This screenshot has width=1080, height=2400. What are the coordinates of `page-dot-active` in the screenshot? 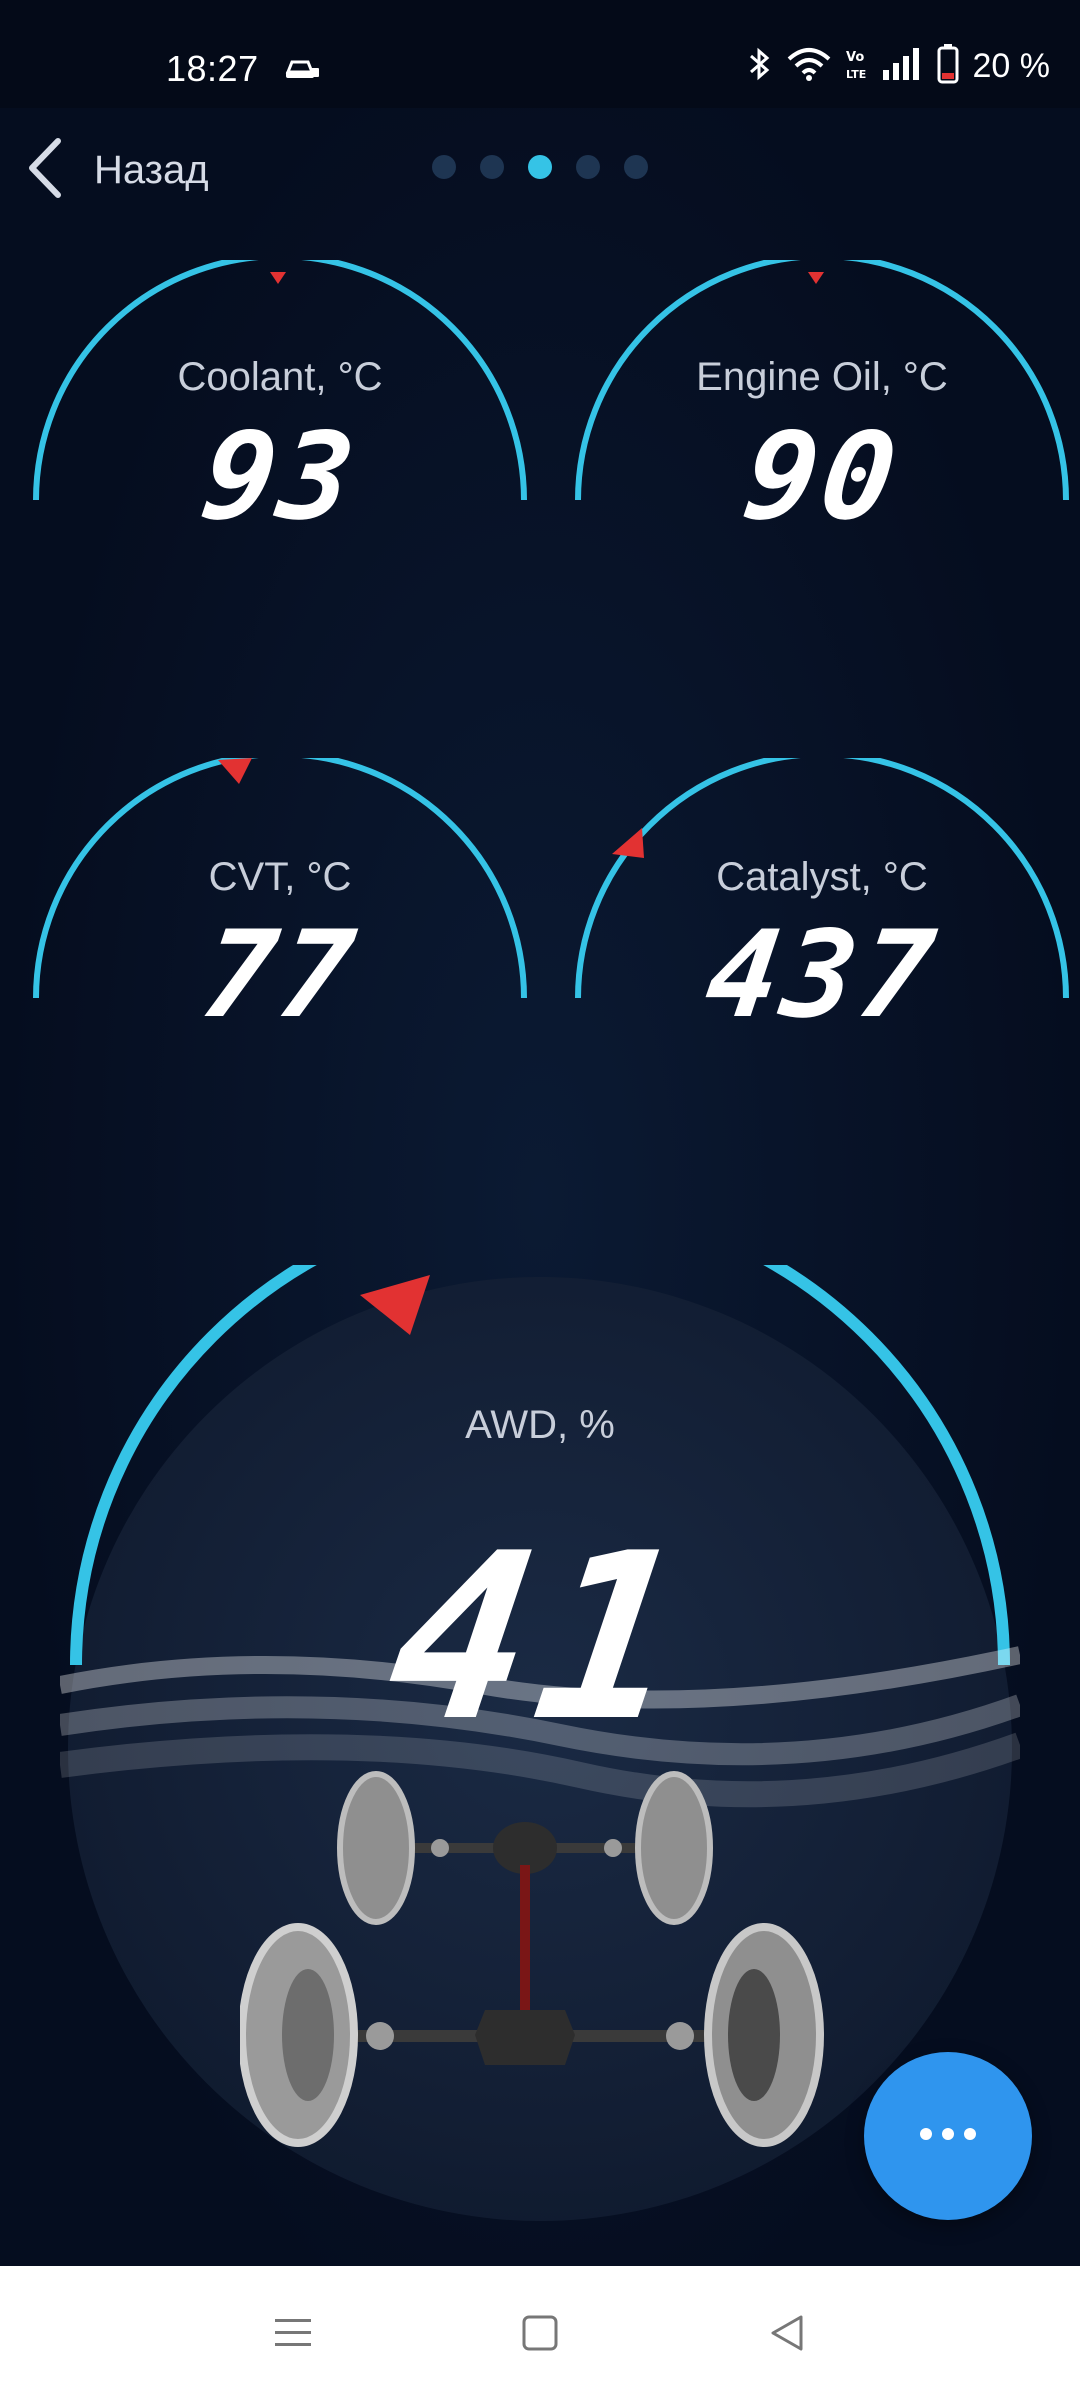 It's located at (540, 167).